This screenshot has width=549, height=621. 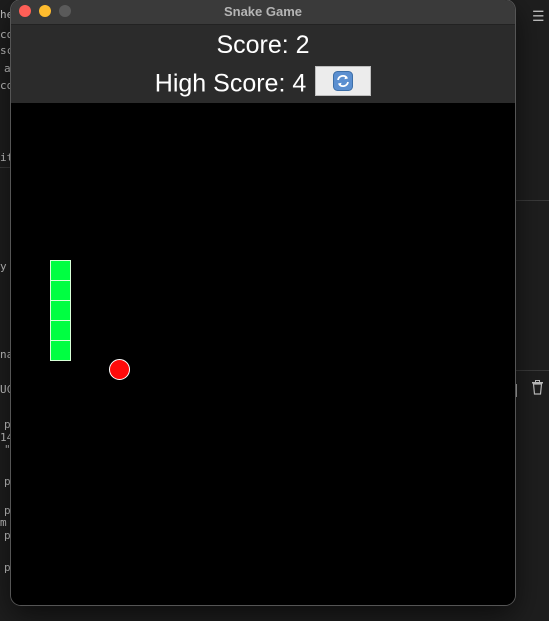 I want to click on menu-icon: ☰, so click(x=538, y=16).